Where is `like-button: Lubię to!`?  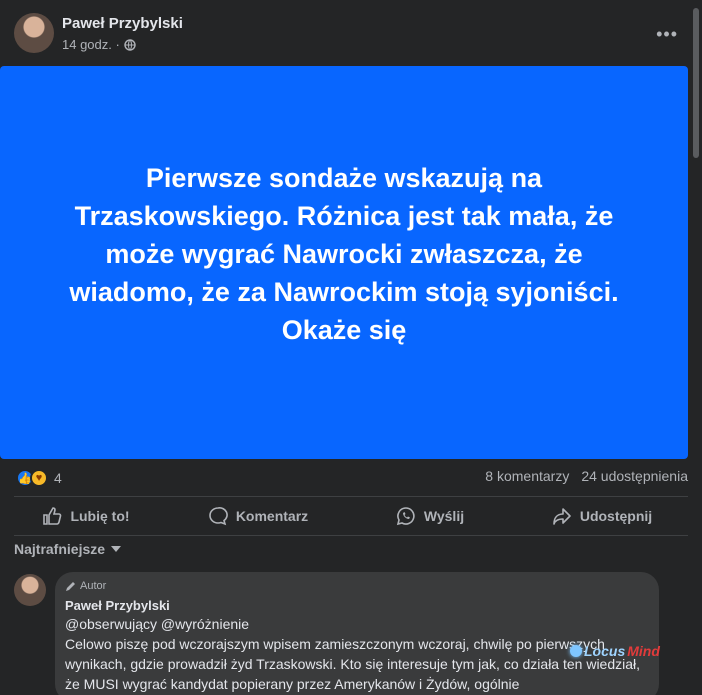 like-button: Lubię to! is located at coordinates (86, 516).